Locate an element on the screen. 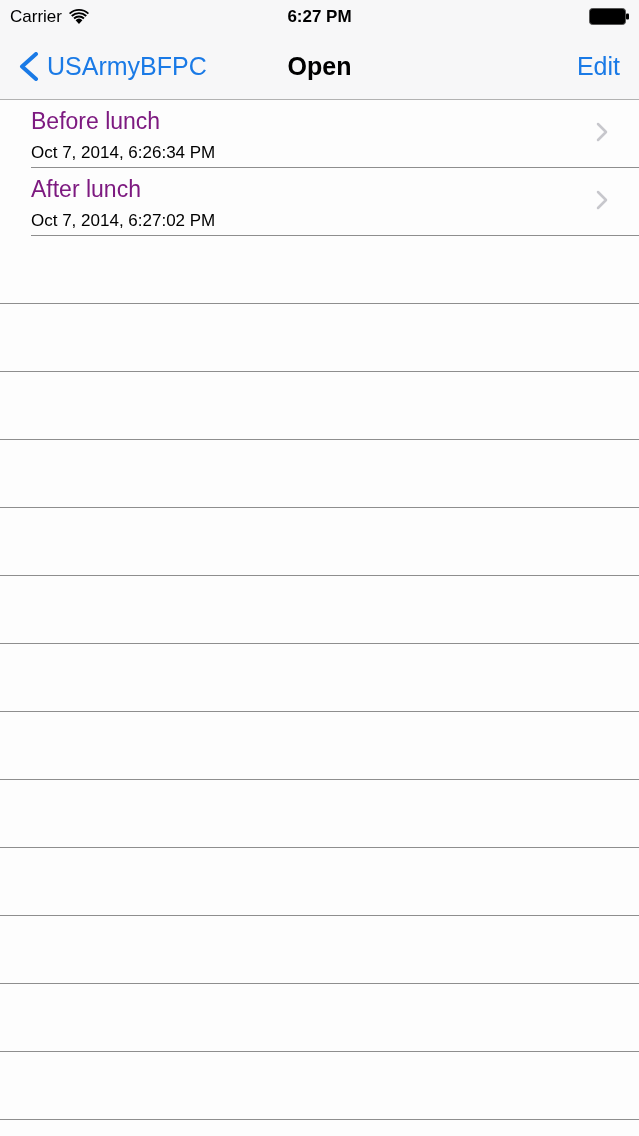 The height and width of the screenshot is (1136, 639). status-time: 6:27 PM is located at coordinates (319, 16).